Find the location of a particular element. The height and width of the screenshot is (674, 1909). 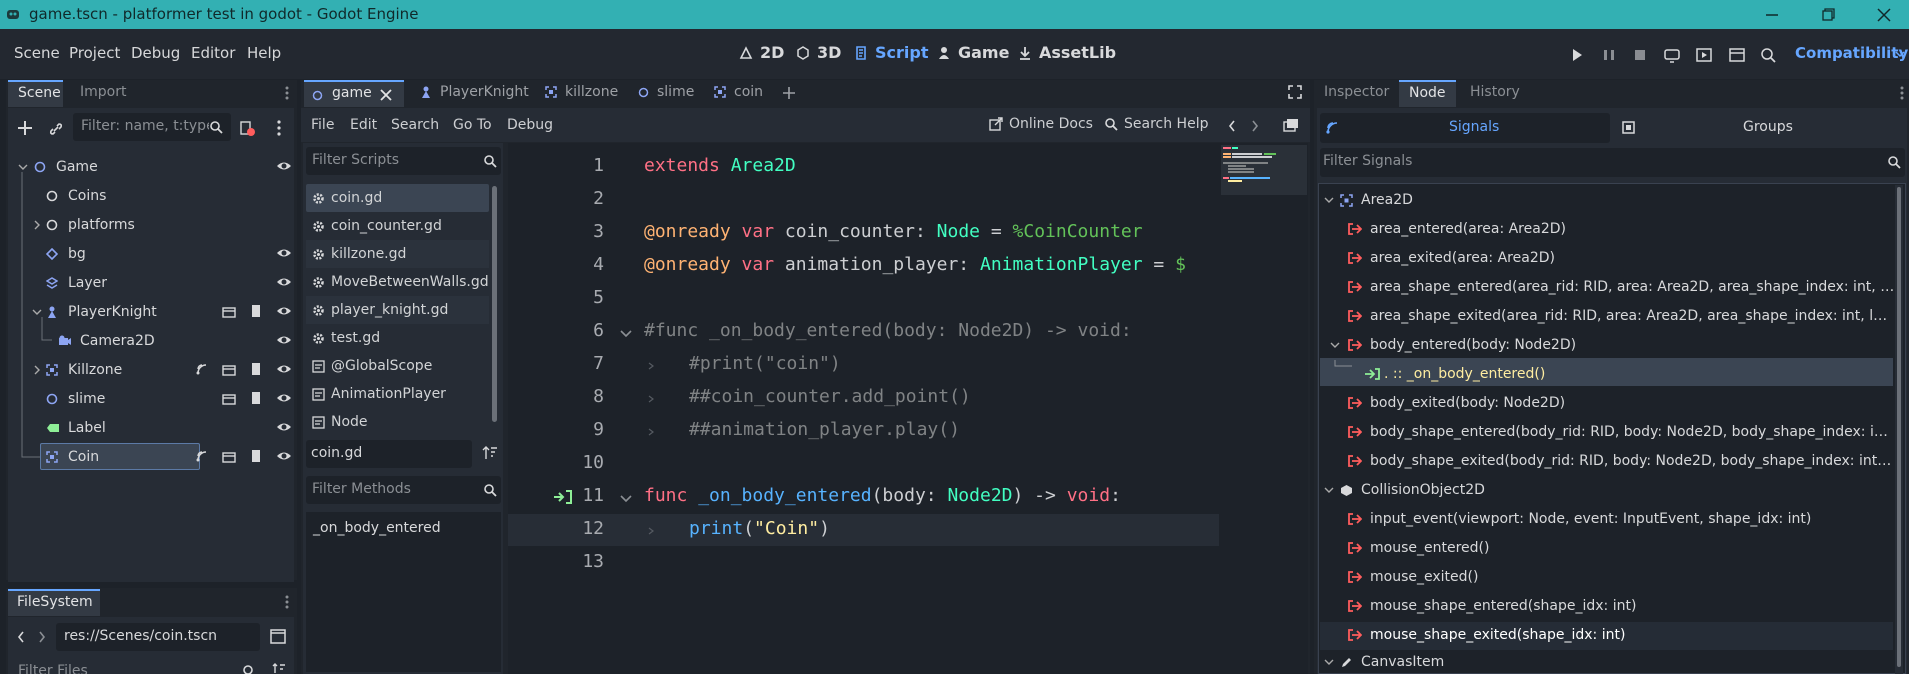

signal-connection-row: . :: _on_body_entered() is located at coordinates (1607, 374).